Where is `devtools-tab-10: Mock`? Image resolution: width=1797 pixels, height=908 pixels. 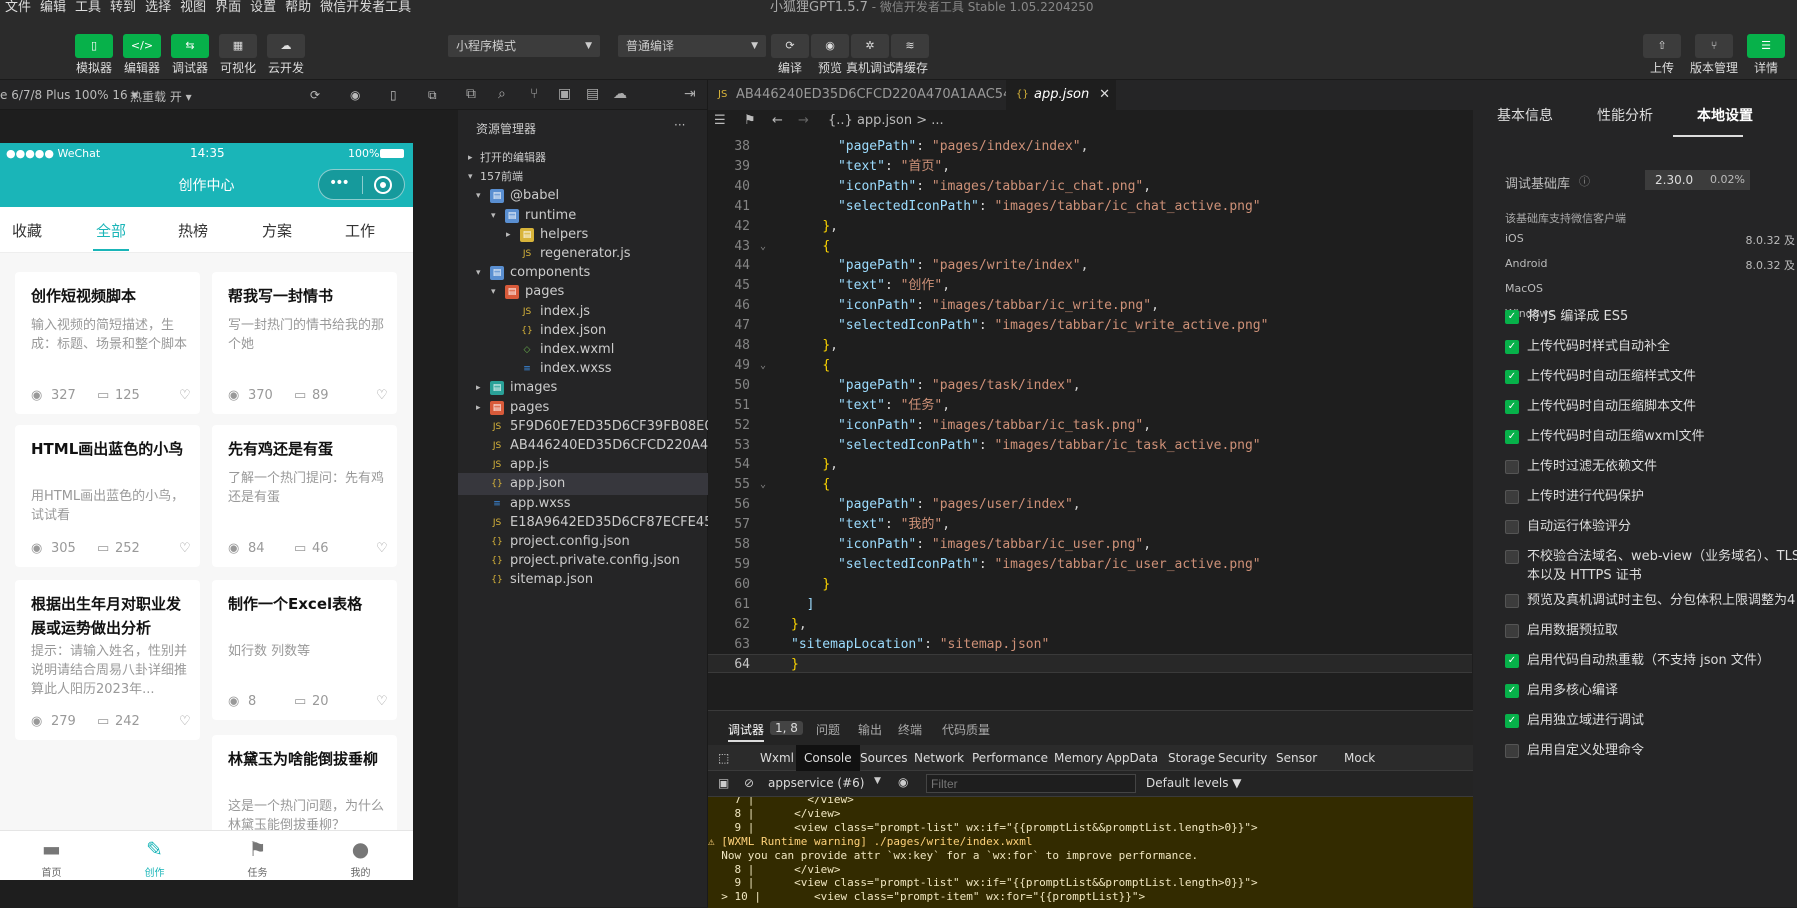 devtools-tab-10: Mock is located at coordinates (1359, 758).